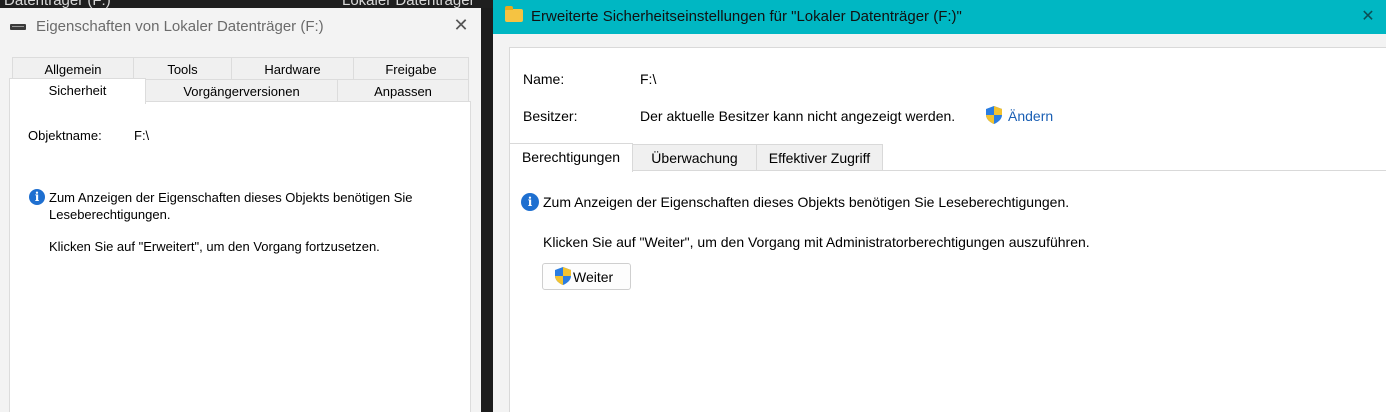  What do you see at coordinates (18, 27) in the screenshot?
I see `drive-icon` at bounding box center [18, 27].